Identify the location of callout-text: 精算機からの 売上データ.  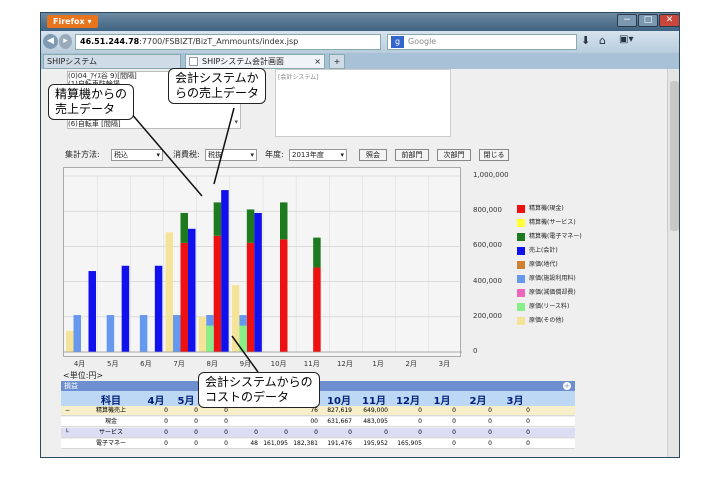
(91, 101).